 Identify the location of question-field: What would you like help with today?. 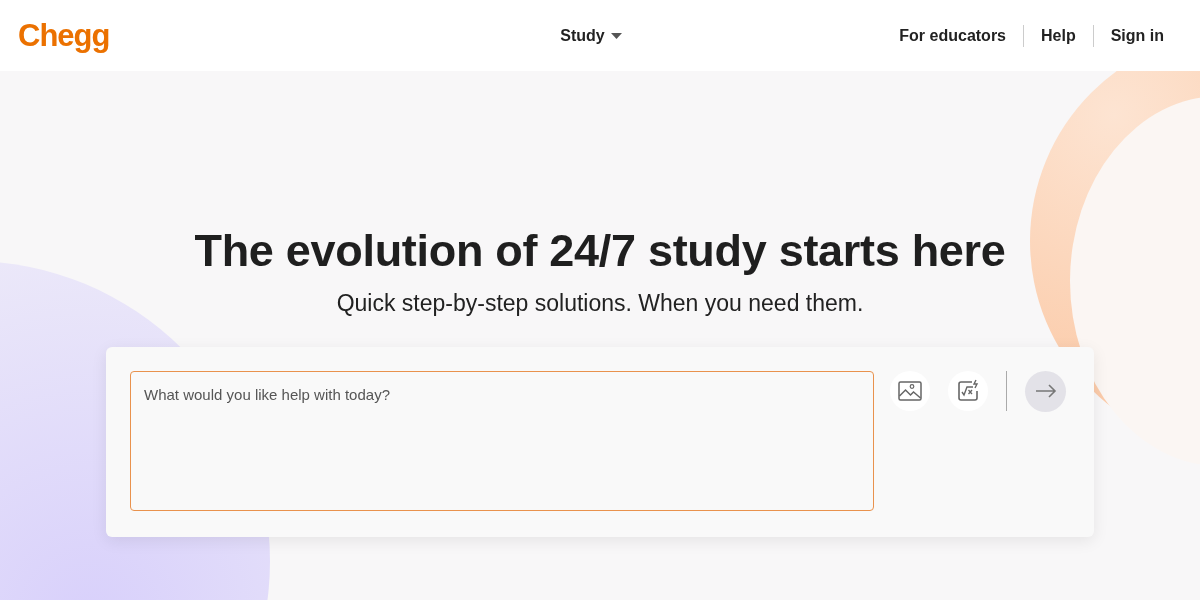
(502, 441).